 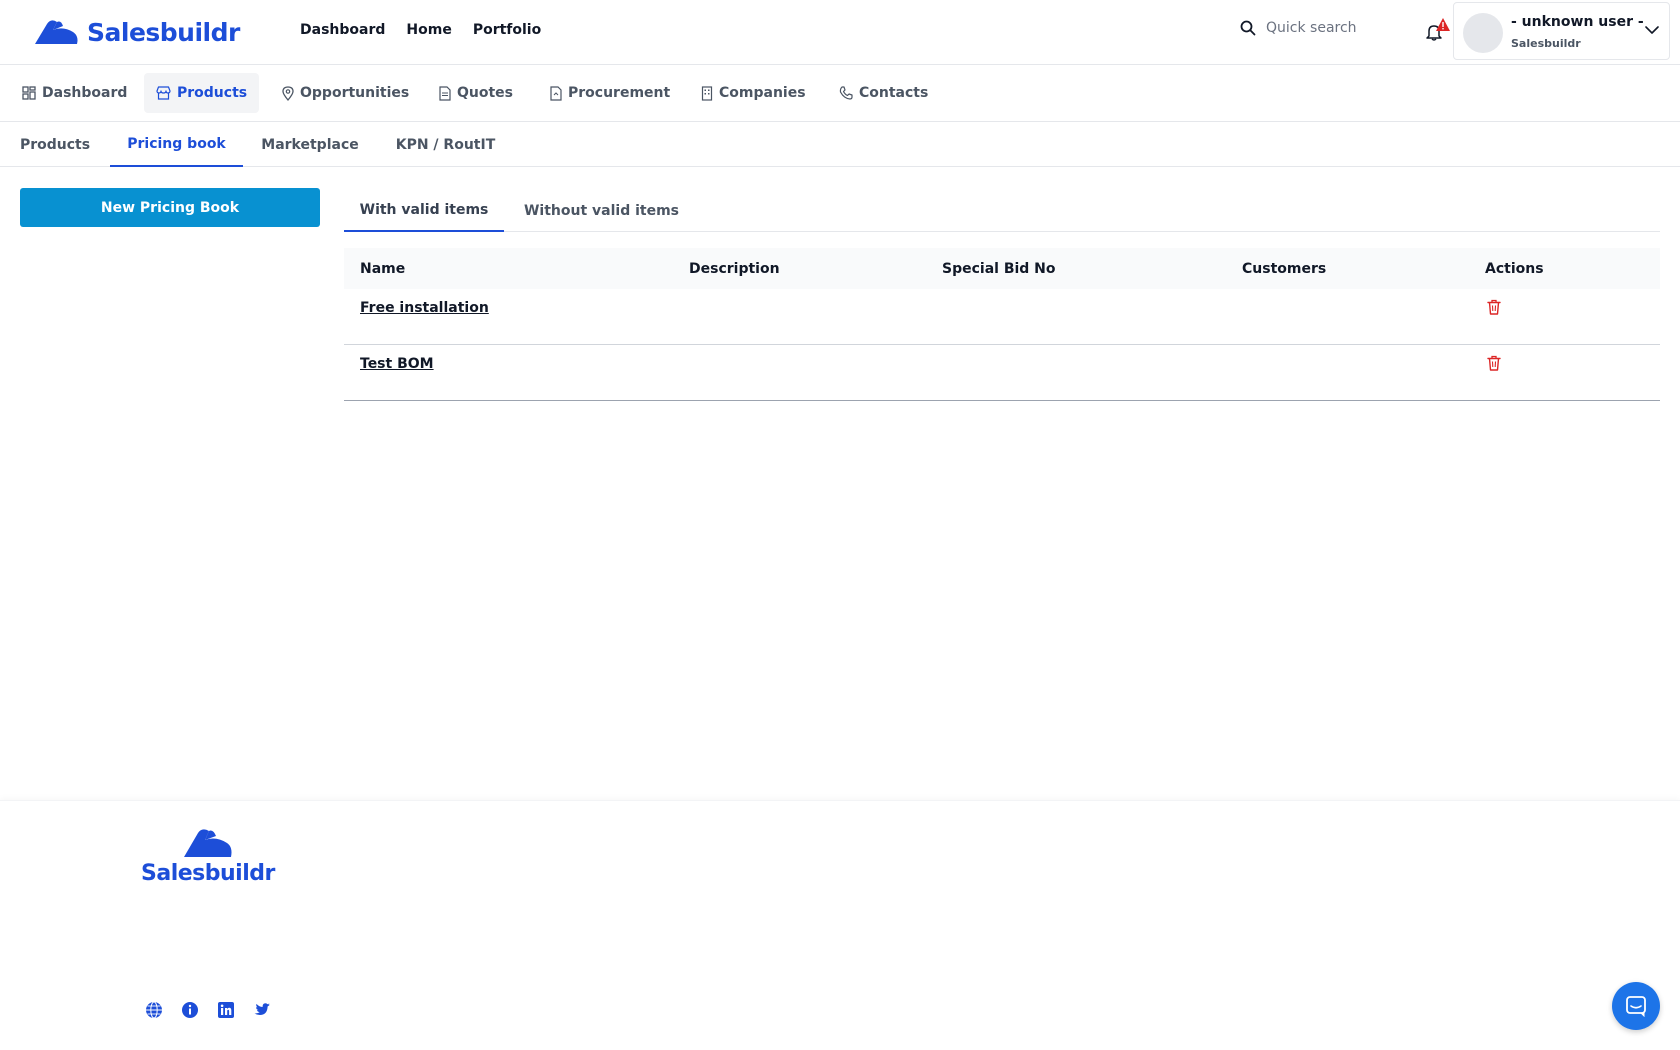 What do you see at coordinates (208, 1010) in the screenshot?
I see `social-links` at bounding box center [208, 1010].